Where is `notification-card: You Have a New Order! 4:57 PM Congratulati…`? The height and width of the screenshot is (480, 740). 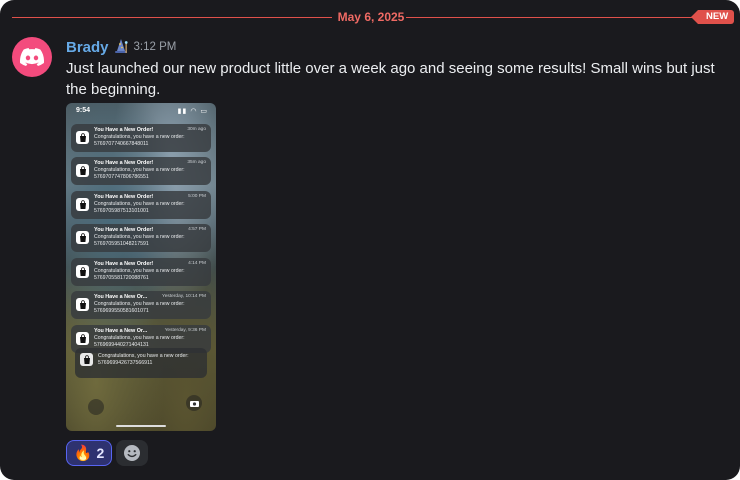
notification-card: You Have a New Order! 4:57 PM Congratulati… is located at coordinates (141, 238).